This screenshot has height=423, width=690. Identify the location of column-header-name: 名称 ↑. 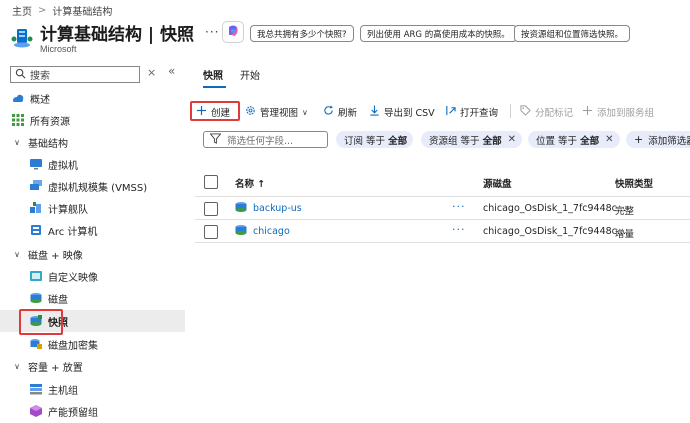
(250, 183).